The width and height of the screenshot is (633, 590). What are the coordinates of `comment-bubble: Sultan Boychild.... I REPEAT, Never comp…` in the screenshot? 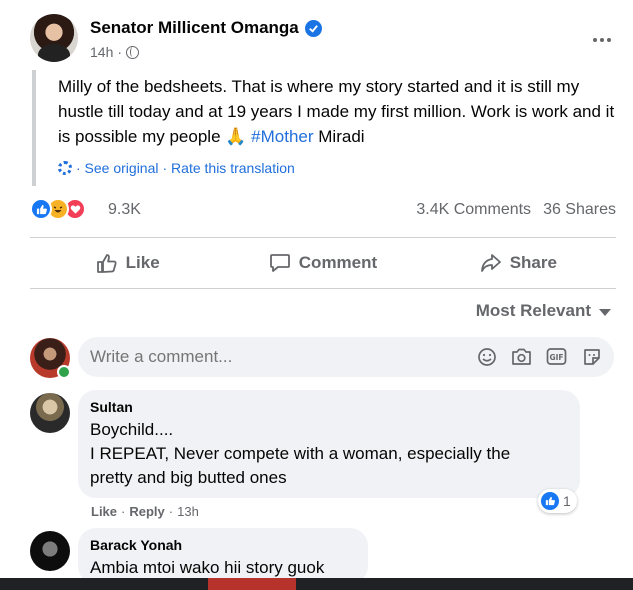 It's located at (329, 444).